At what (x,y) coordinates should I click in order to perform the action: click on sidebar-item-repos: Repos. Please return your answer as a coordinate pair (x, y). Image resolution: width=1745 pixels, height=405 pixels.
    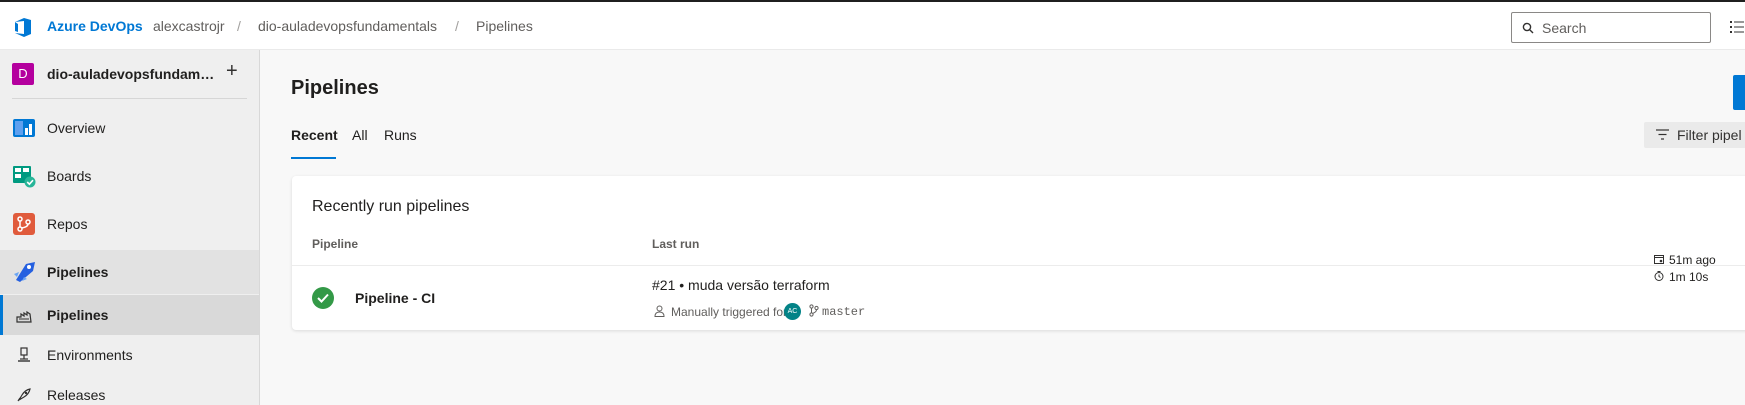
    Looking at the image, I should click on (129, 224).